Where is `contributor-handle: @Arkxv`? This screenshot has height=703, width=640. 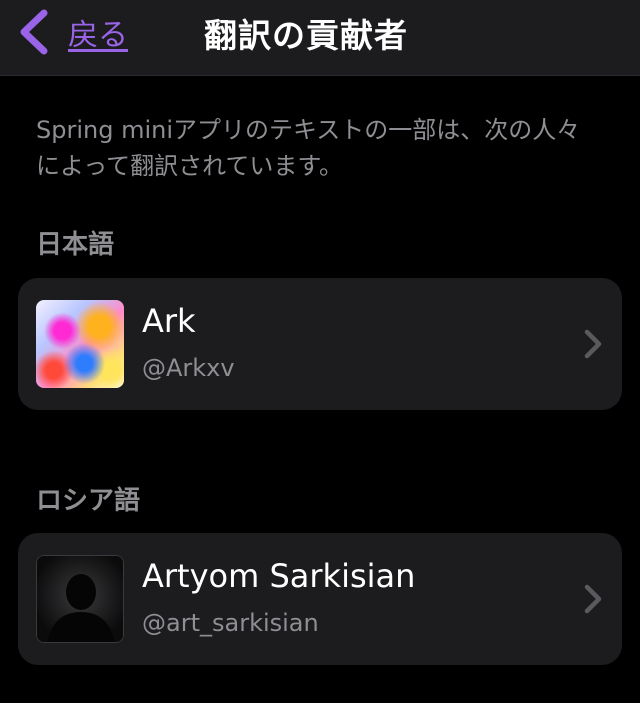
contributor-handle: @Arkxv is located at coordinates (188, 368).